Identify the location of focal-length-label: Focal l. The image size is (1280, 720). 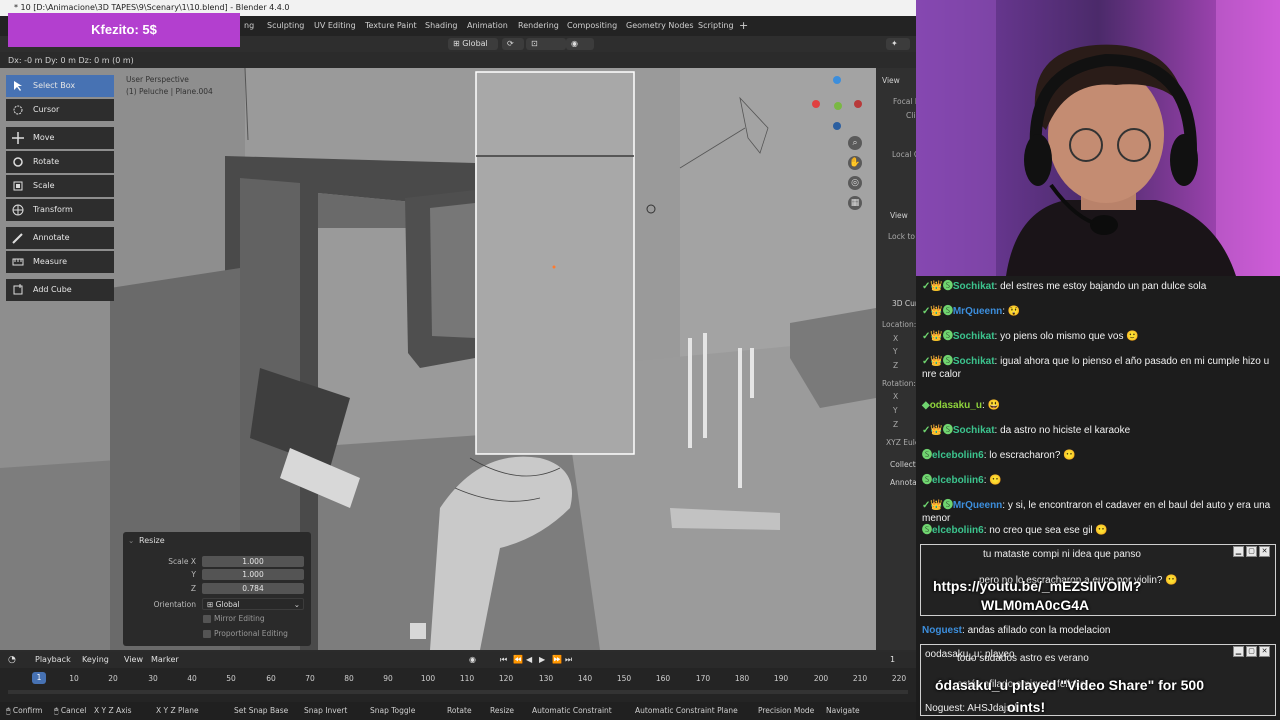
(904, 101).